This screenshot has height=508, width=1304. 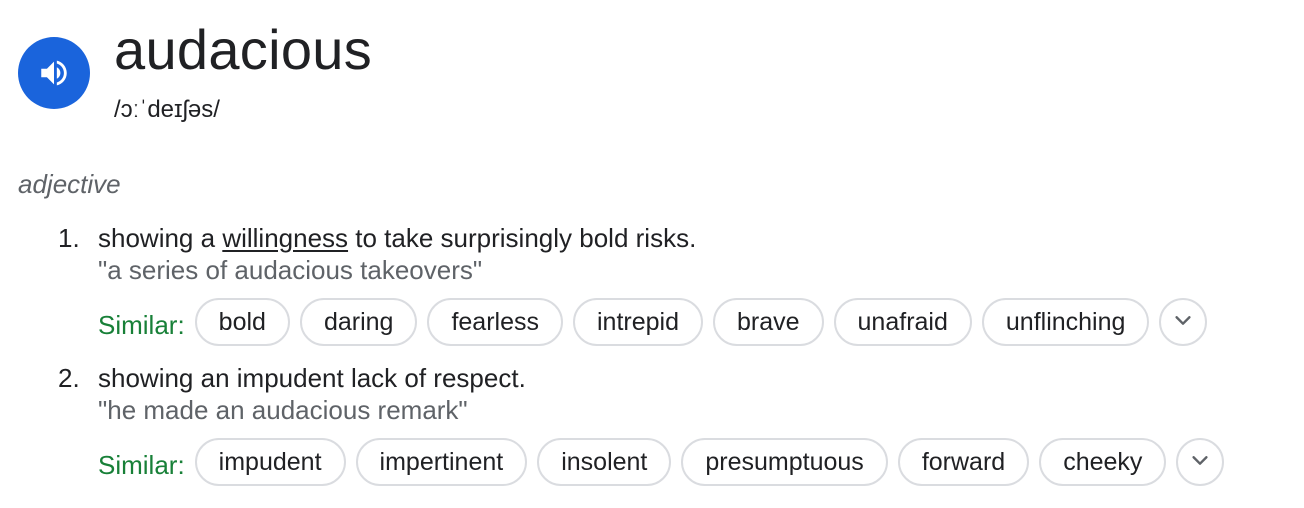 I want to click on similar-chip: presumptuous, so click(x=784, y=462).